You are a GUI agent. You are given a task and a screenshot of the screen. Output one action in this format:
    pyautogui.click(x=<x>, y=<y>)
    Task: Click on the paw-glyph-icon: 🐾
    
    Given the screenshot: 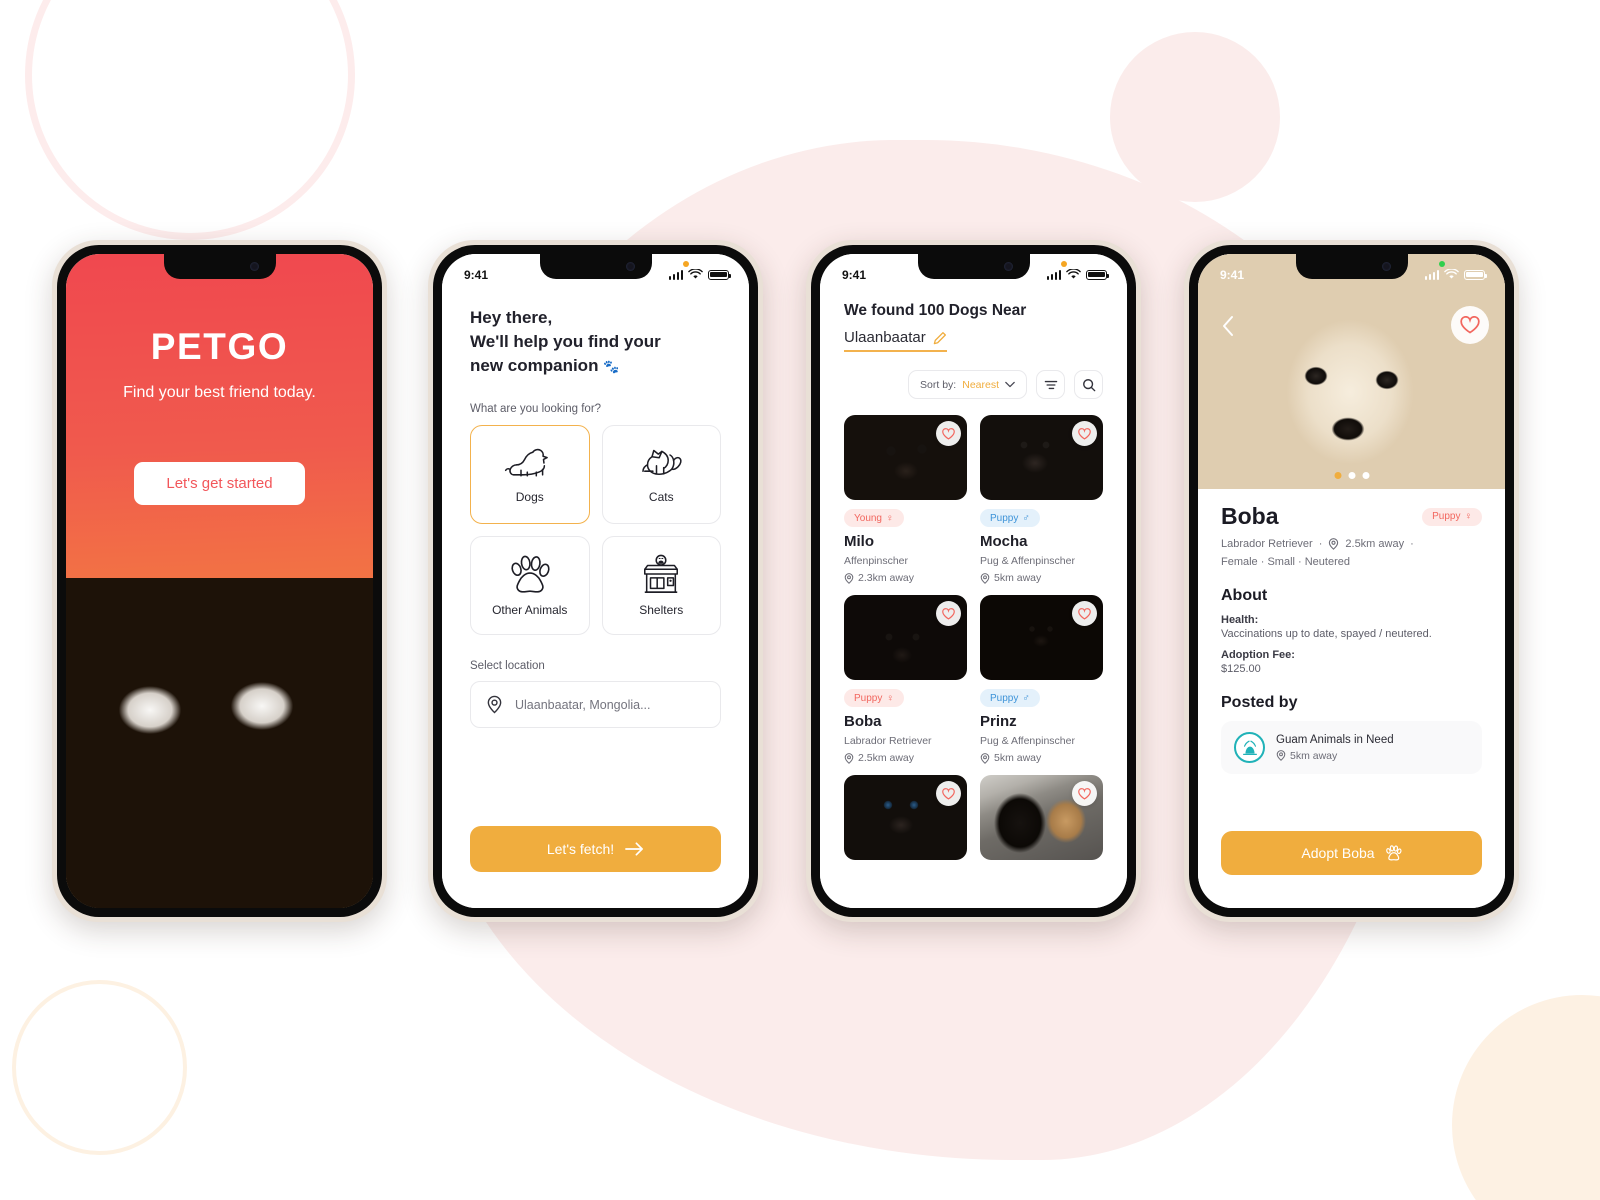 What is the action you would take?
    pyautogui.click(x=611, y=367)
    